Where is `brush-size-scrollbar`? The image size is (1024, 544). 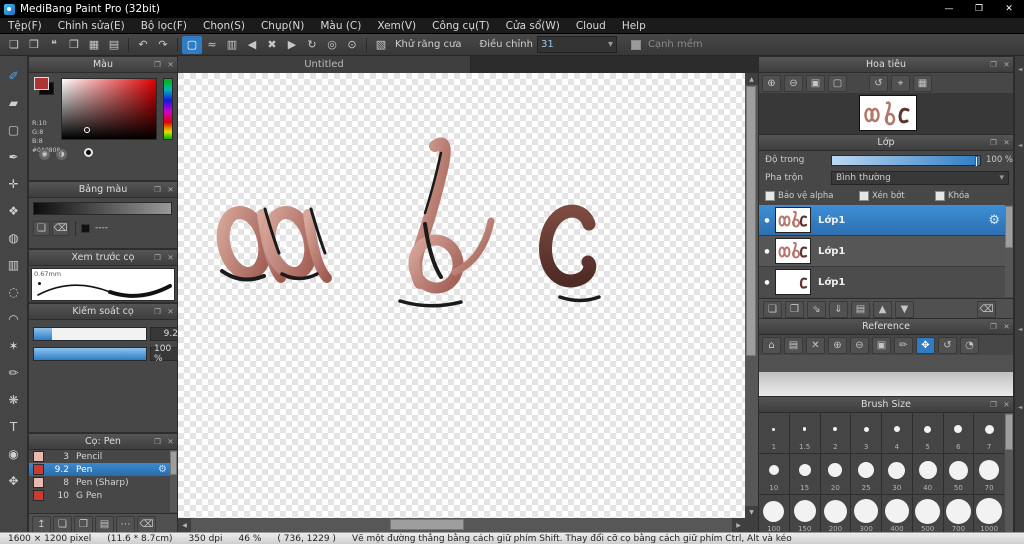
brush-size-scrollbar is located at coordinates (1009, 472).